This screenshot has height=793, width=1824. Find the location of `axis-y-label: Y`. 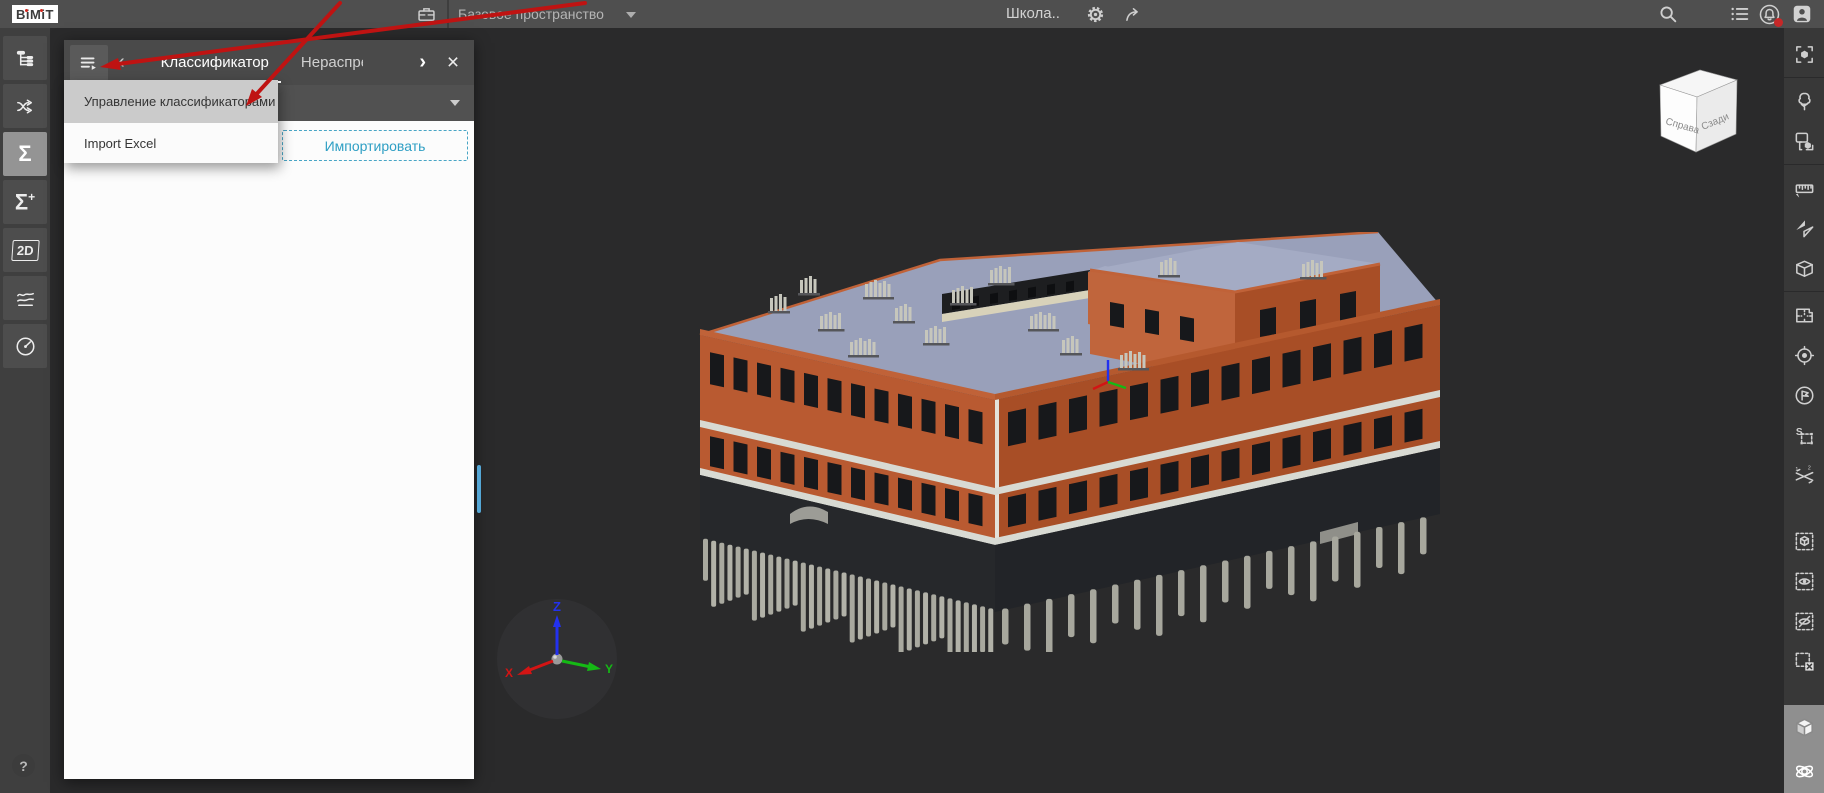

axis-y-label: Y is located at coordinates (609, 669).